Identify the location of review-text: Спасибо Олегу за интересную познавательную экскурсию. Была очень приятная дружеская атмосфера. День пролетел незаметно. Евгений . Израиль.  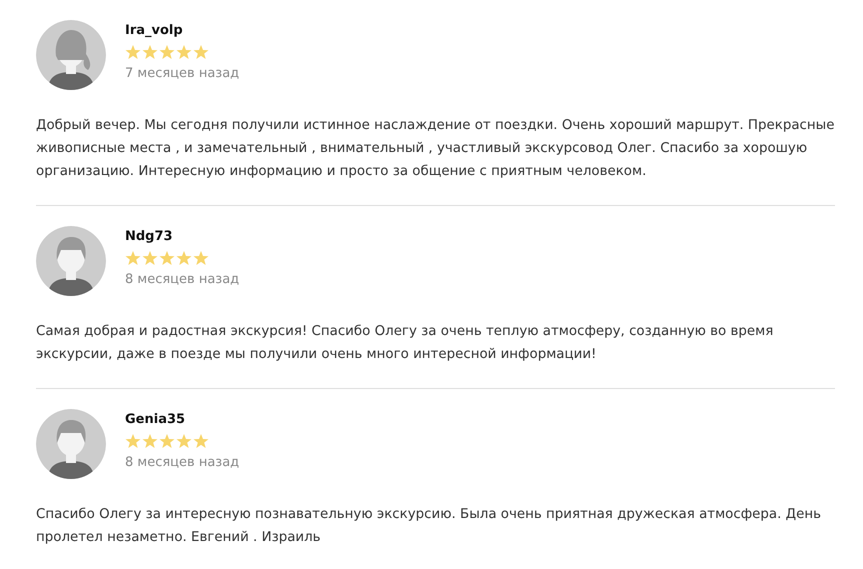
(429, 526).